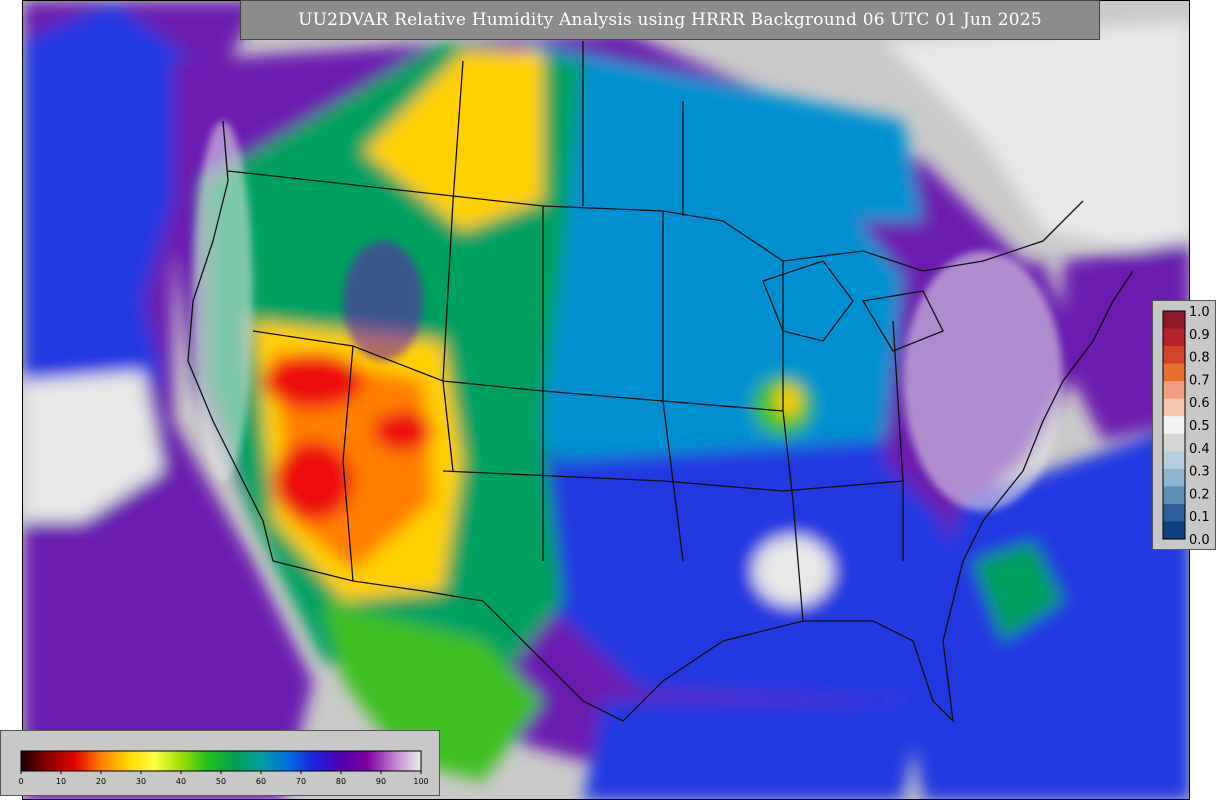  I want to click on vertical-colorbar-tick-label: 0.5, so click(1199, 426).